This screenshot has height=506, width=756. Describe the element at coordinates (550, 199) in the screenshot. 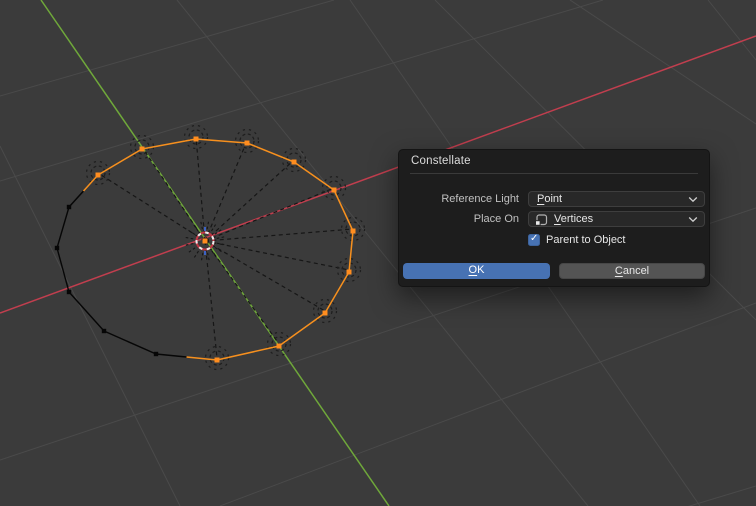

I see `reference-light-value: Point` at that location.